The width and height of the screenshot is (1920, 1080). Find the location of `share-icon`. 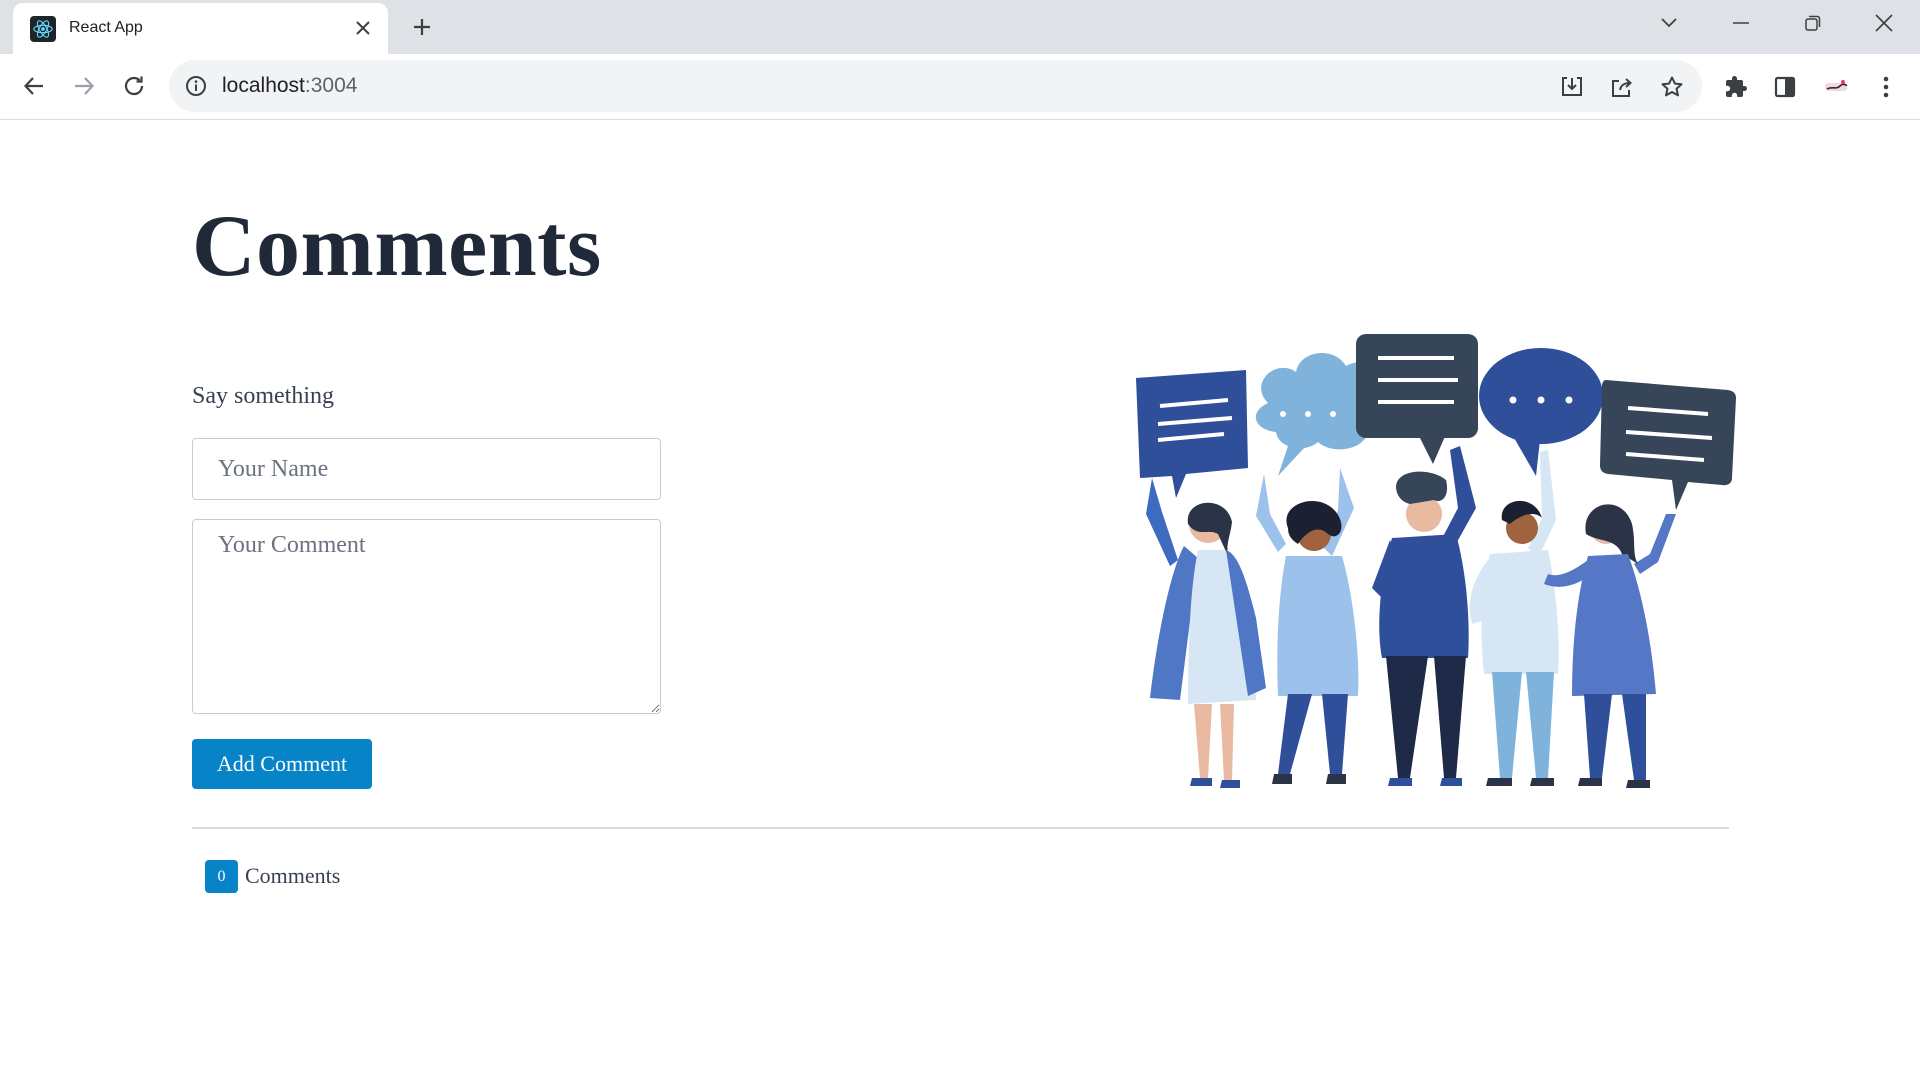

share-icon is located at coordinates (1622, 87).